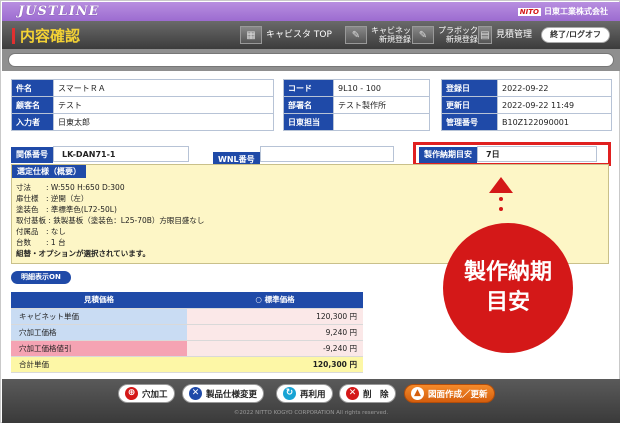 The height and width of the screenshot is (423, 620). What do you see at coordinates (49, 171) in the screenshot?
I see `spec-heading: 選定仕様（概要）` at bounding box center [49, 171].